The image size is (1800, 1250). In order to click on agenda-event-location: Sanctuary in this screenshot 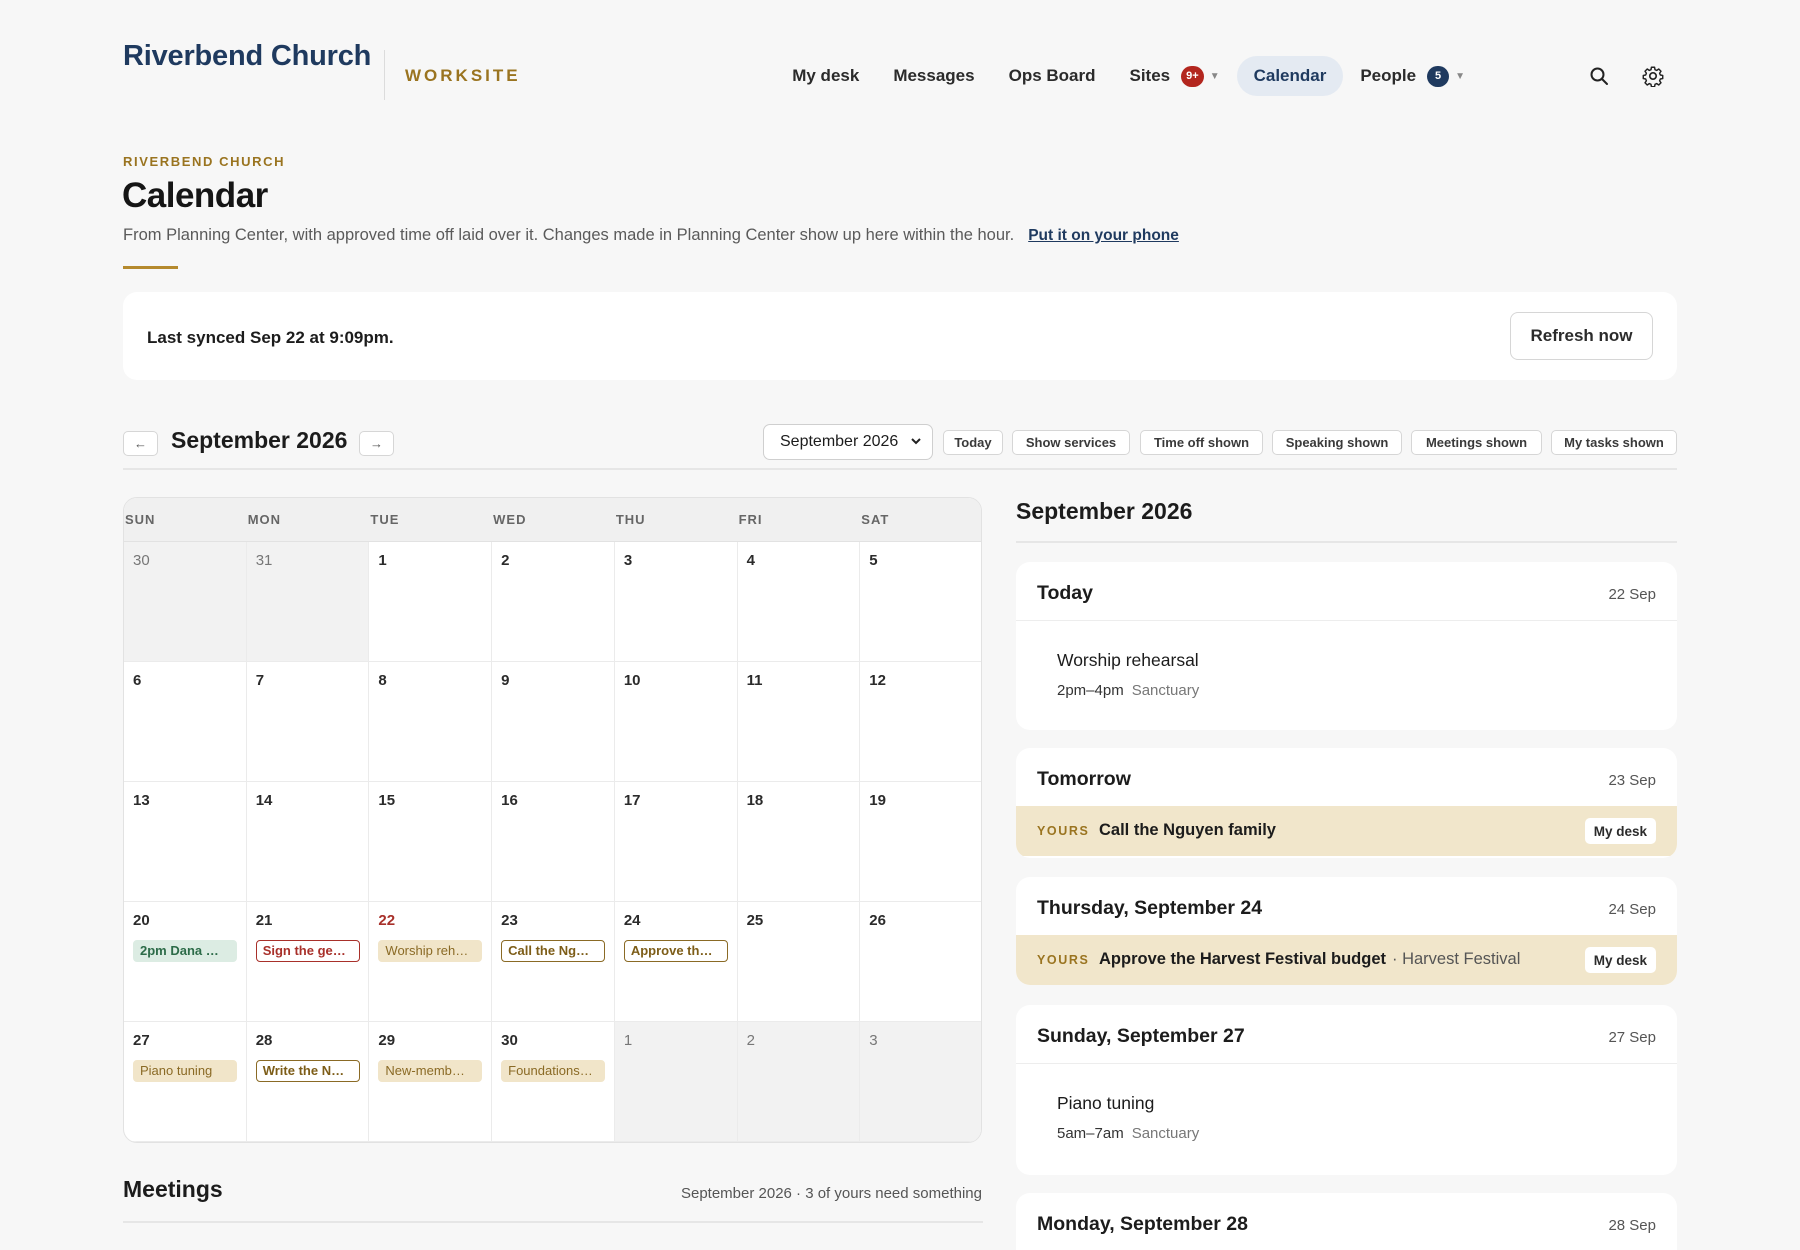, I will do `click(1165, 1133)`.